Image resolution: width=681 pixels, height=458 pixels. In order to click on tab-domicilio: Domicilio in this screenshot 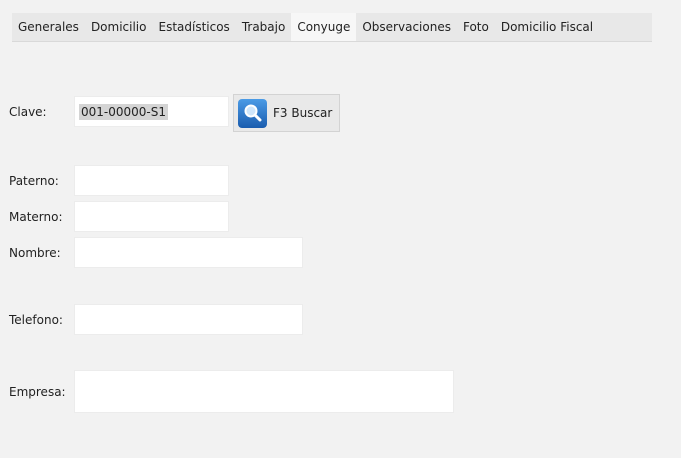, I will do `click(119, 27)`.